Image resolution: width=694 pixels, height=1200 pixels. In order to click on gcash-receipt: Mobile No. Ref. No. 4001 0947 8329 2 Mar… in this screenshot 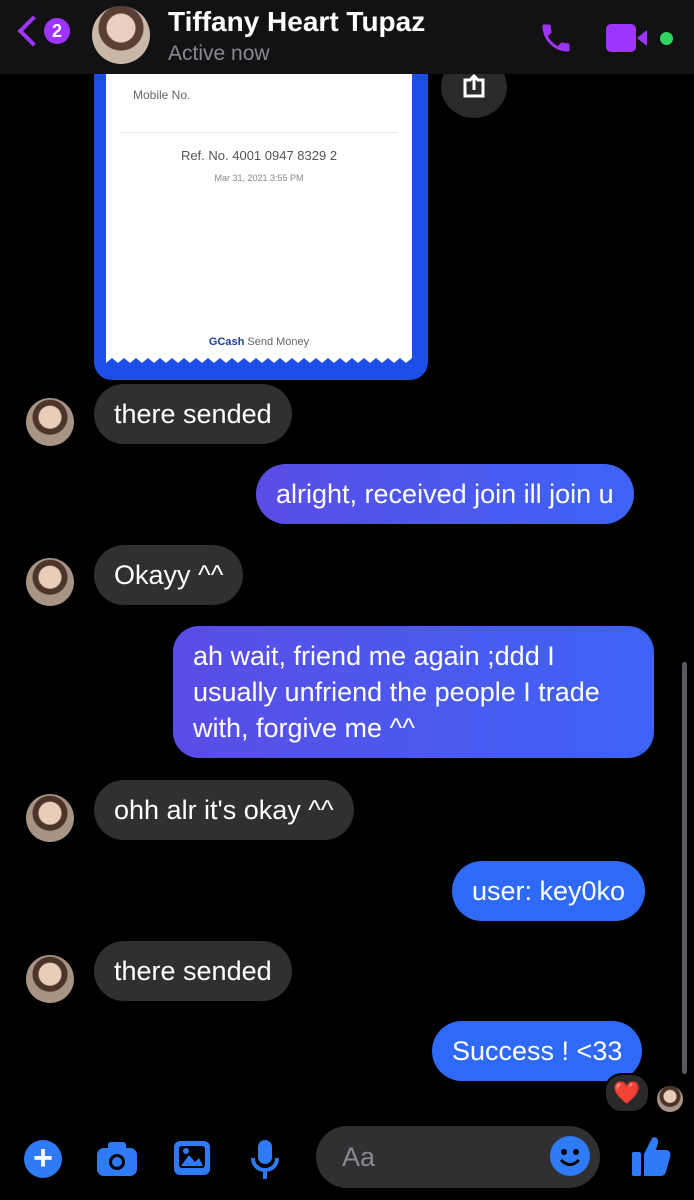, I will do `click(259, 208)`.